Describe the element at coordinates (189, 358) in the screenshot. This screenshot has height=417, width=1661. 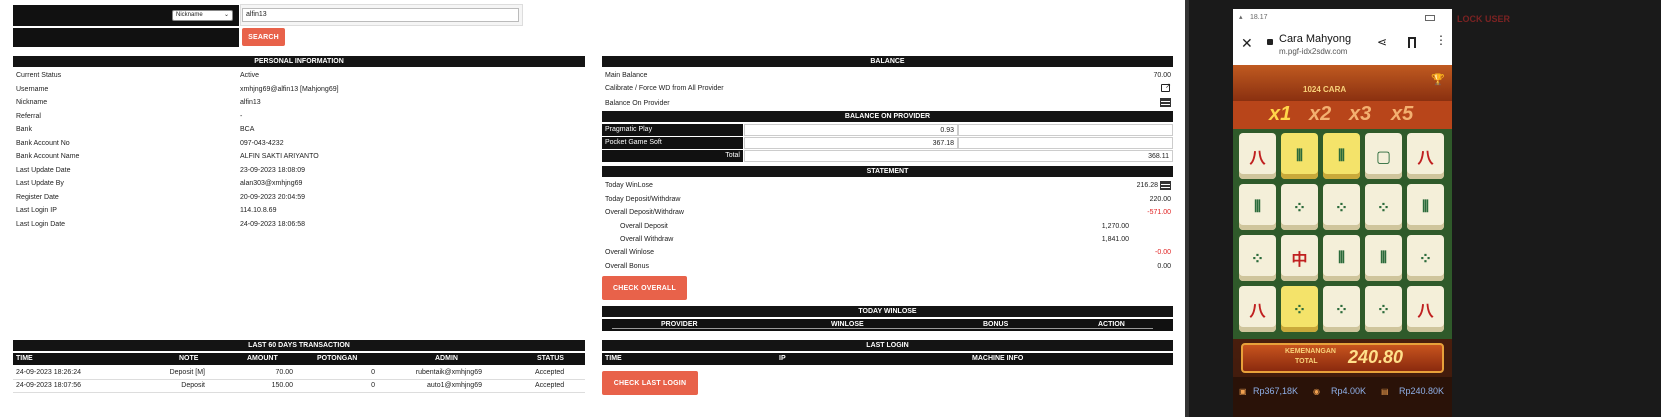
I see `column-header: NOTE` at that location.